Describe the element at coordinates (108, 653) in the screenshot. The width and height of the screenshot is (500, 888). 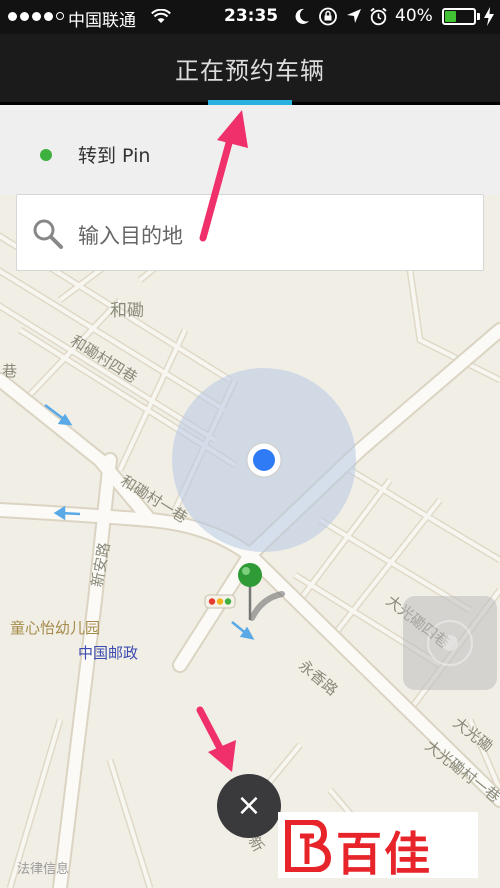
I see `map-label-post-office: 中国邮政` at that location.